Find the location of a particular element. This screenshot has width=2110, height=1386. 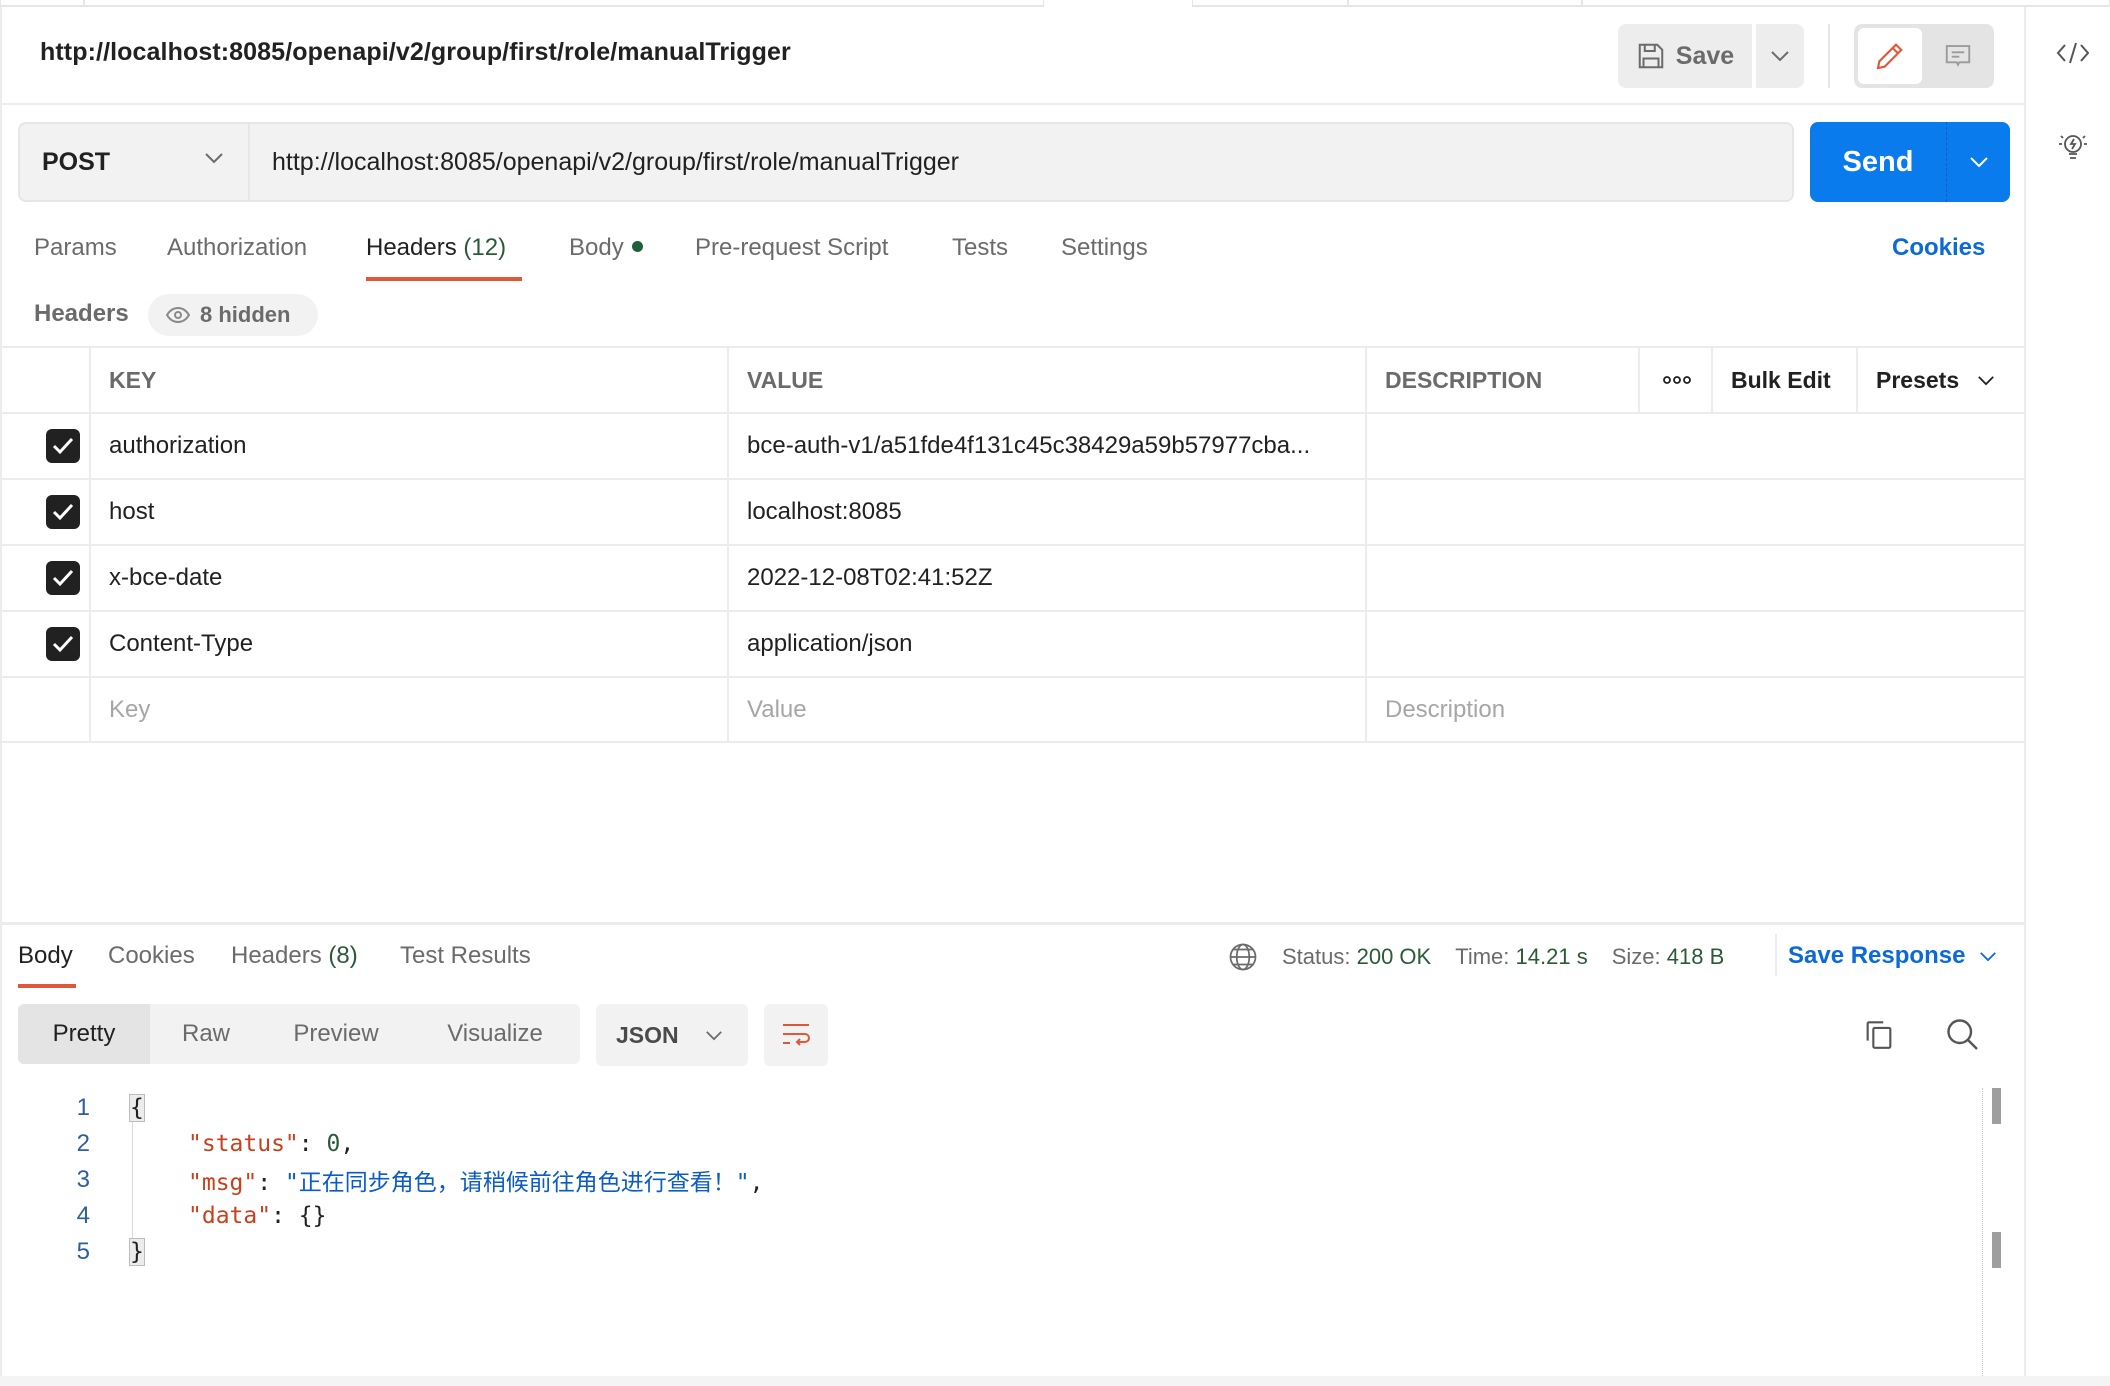

comment-icon is located at coordinates (1958, 56).